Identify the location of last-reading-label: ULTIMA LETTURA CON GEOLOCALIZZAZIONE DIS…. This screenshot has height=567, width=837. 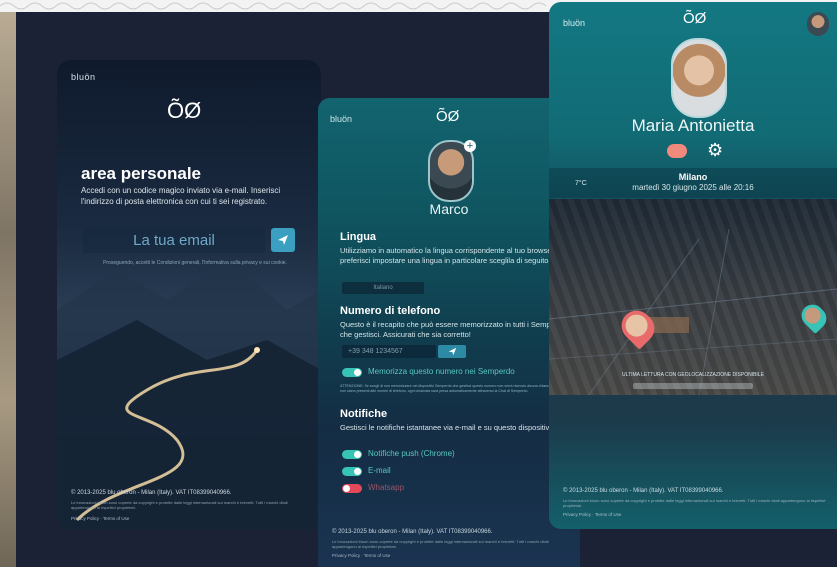
(693, 375).